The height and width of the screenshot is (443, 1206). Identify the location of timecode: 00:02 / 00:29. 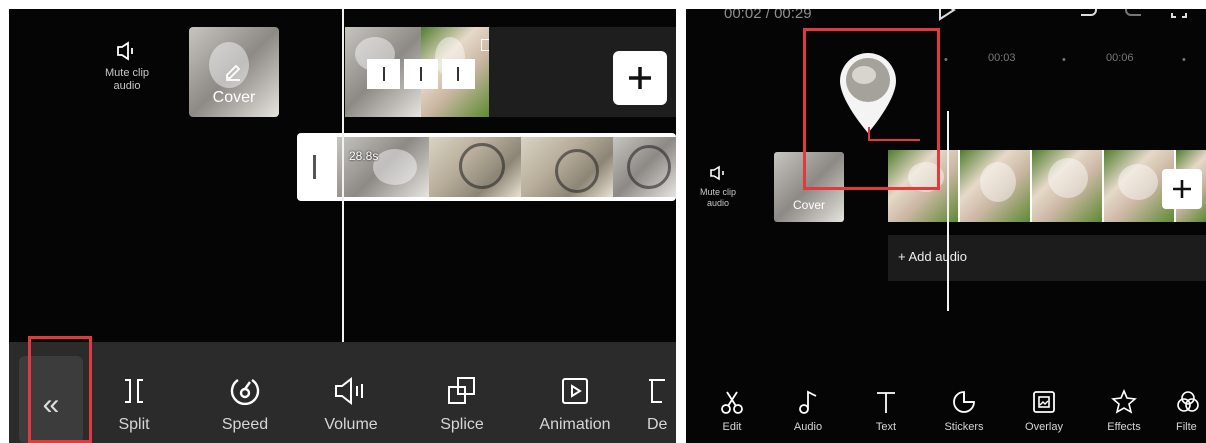
(768, 15).